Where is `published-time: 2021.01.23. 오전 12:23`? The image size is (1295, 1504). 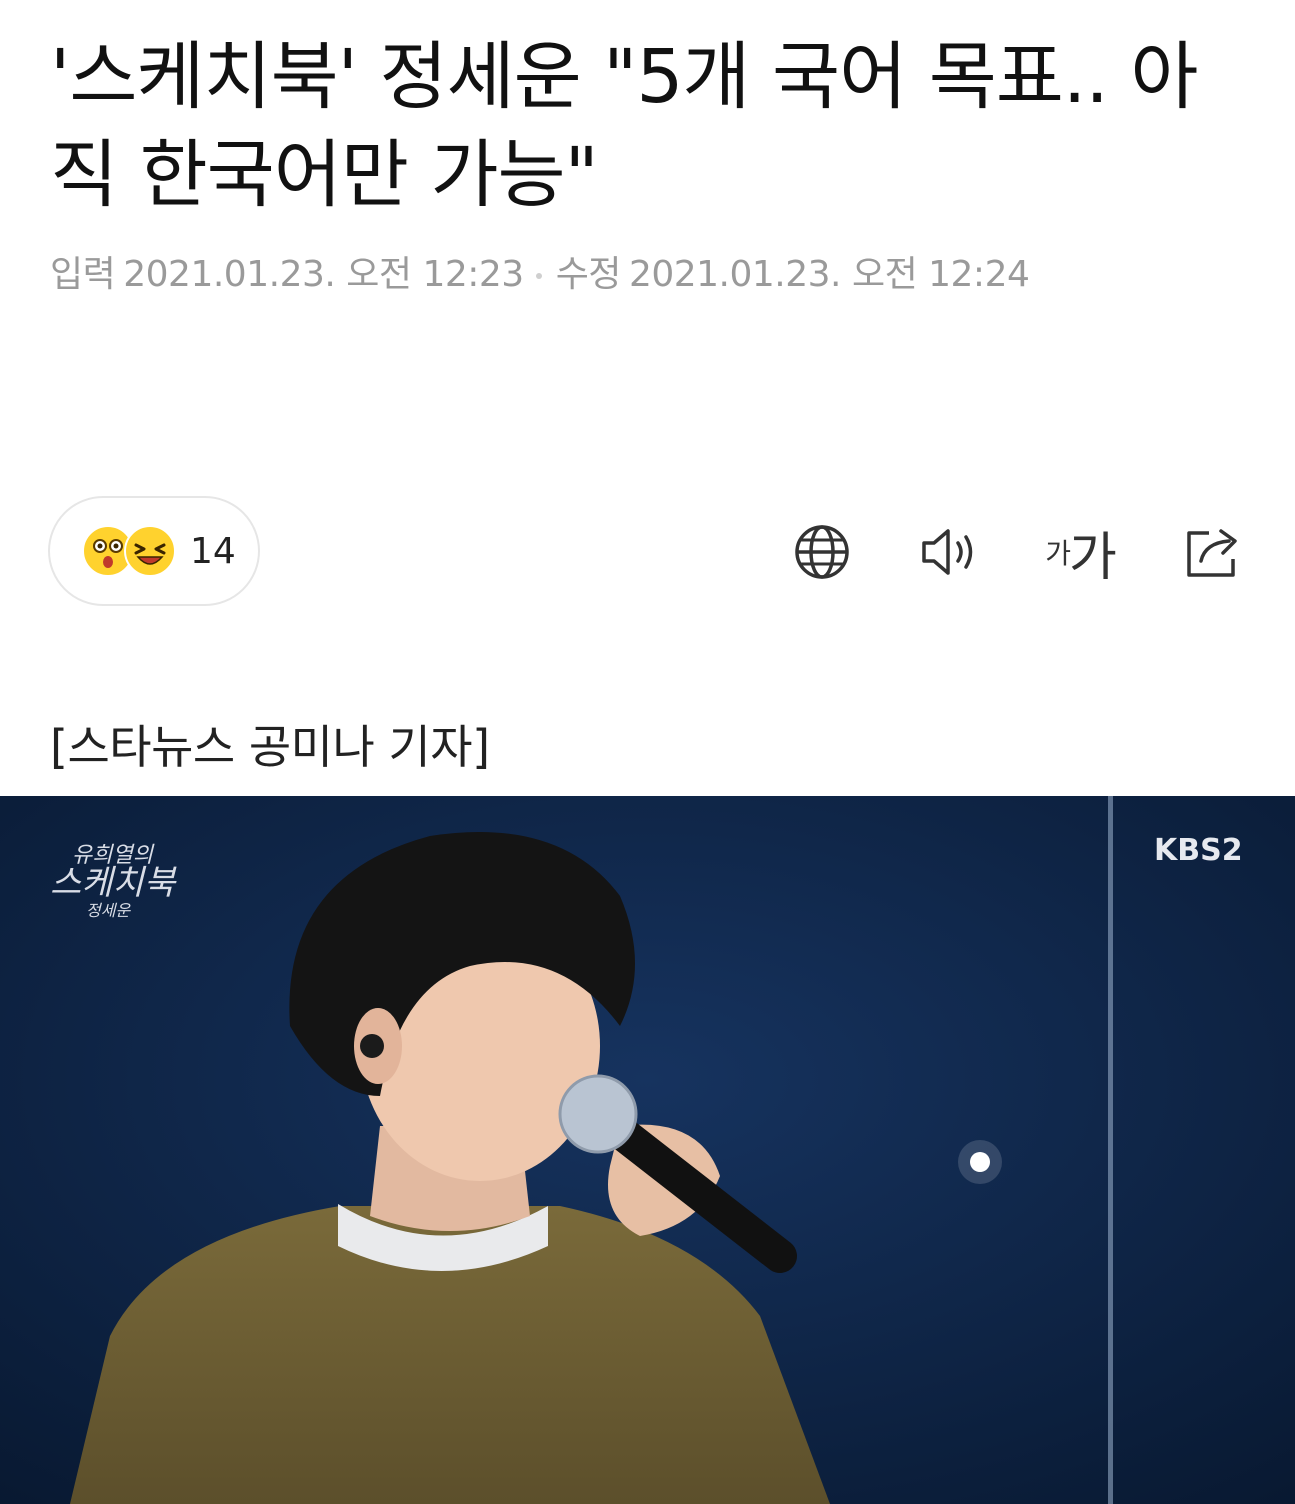 published-time: 2021.01.23. 오전 12:23 is located at coordinates (323, 274).